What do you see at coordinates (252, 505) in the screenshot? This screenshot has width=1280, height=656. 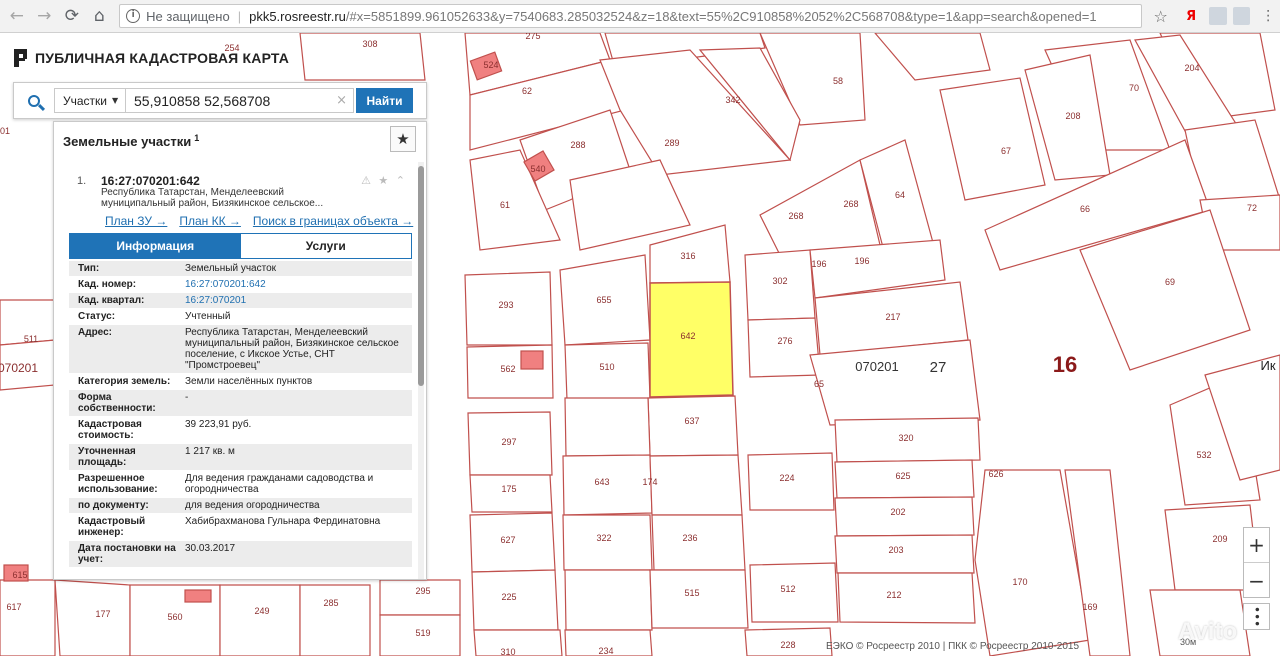 I see `info-value: для ведения огородничества` at bounding box center [252, 505].